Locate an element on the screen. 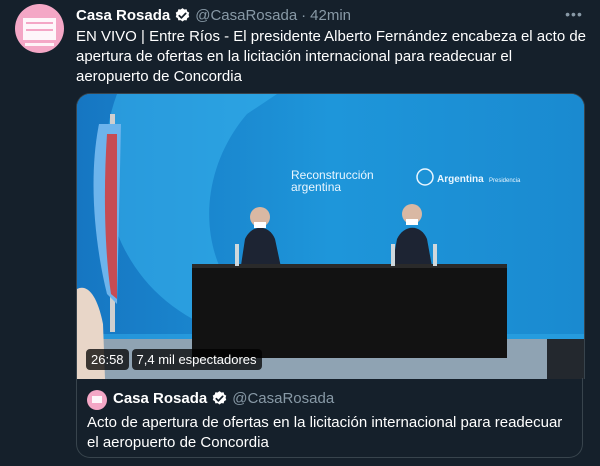 This screenshot has width=600, height=466. quoted-header: Casa Rosada @CasaRosada is located at coordinates (223, 398).